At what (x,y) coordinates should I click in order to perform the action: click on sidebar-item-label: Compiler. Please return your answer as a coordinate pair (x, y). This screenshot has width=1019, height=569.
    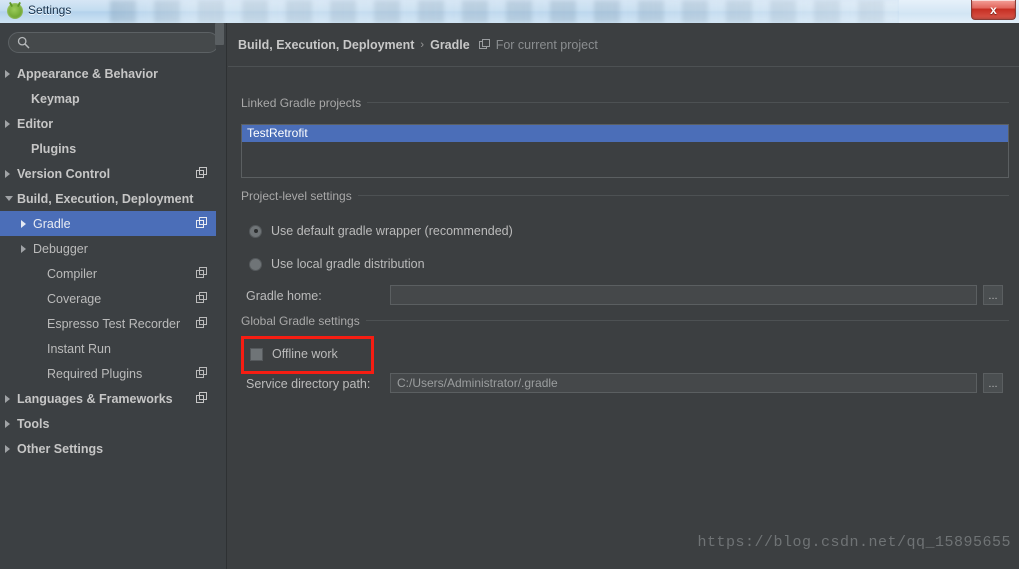
    Looking at the image, I should click on (72, 273).